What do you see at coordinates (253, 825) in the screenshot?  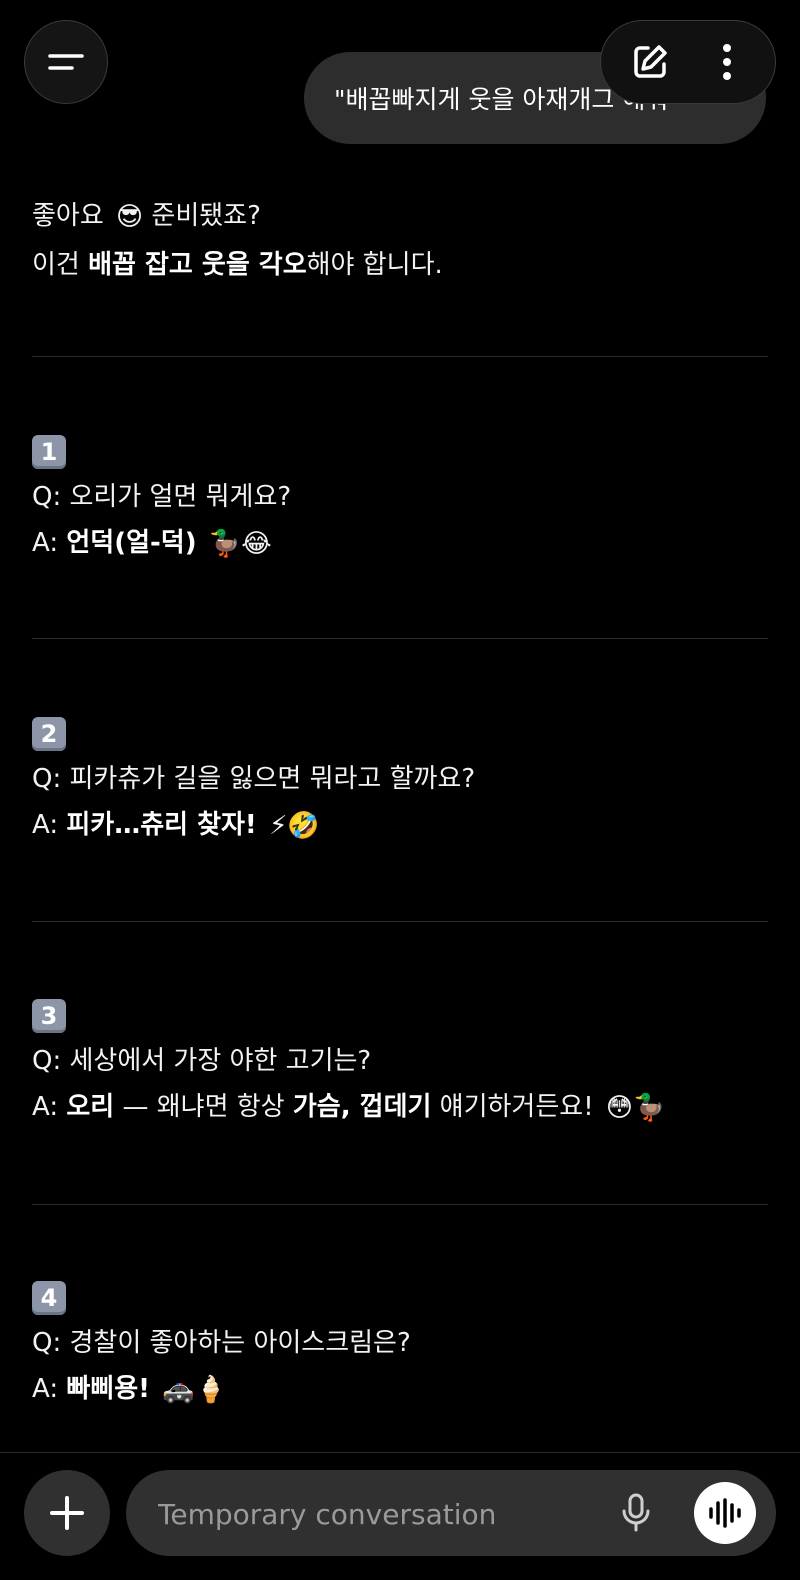 I see `joke-answer: A: 피카…츄리 찾자! ⚡🤣` at bounding box center [253, 825].